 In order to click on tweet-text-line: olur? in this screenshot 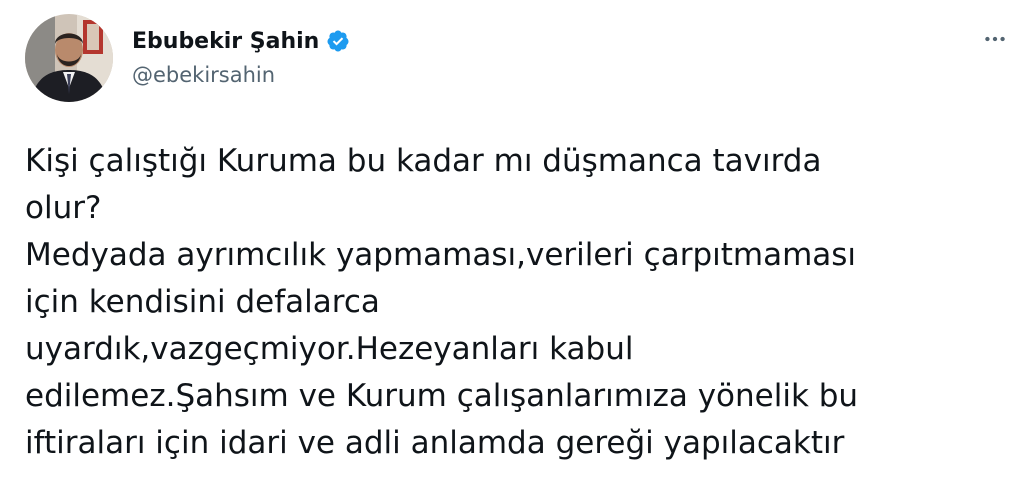, I will do `click(63, 208)`.